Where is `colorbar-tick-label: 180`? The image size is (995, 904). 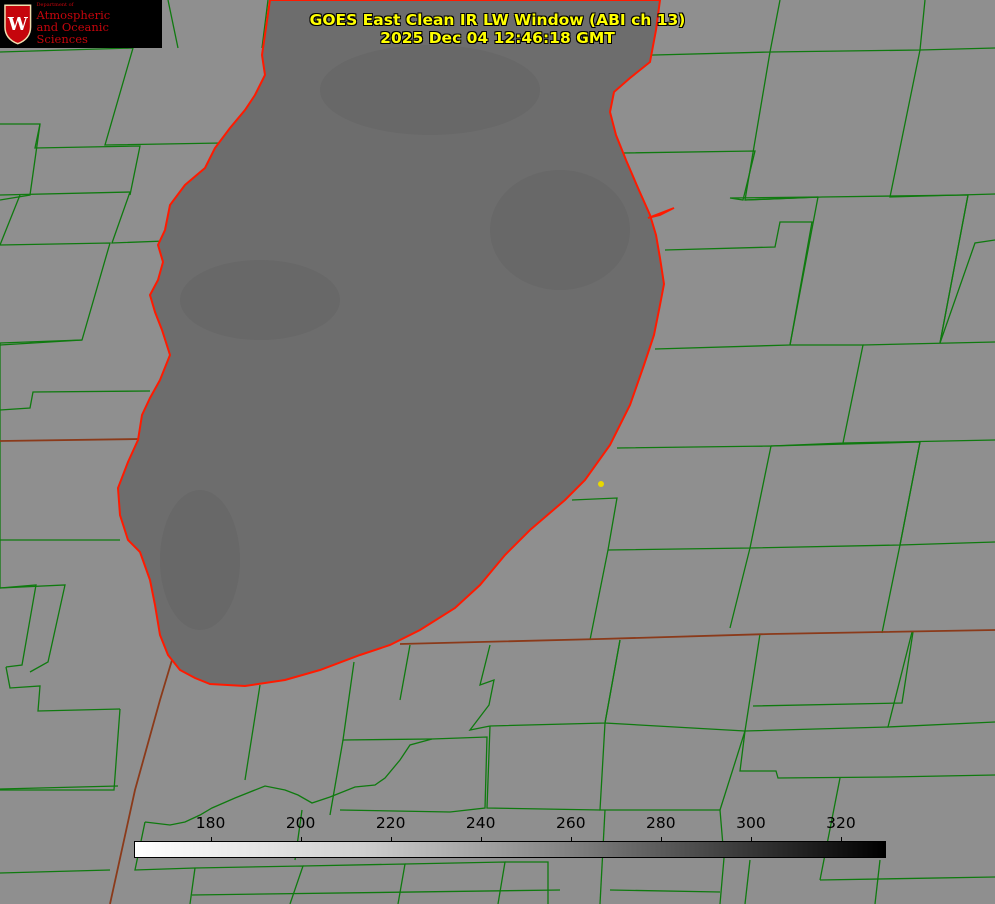 colorbar-tick-label: 180 is located at coordinates (210, 823).